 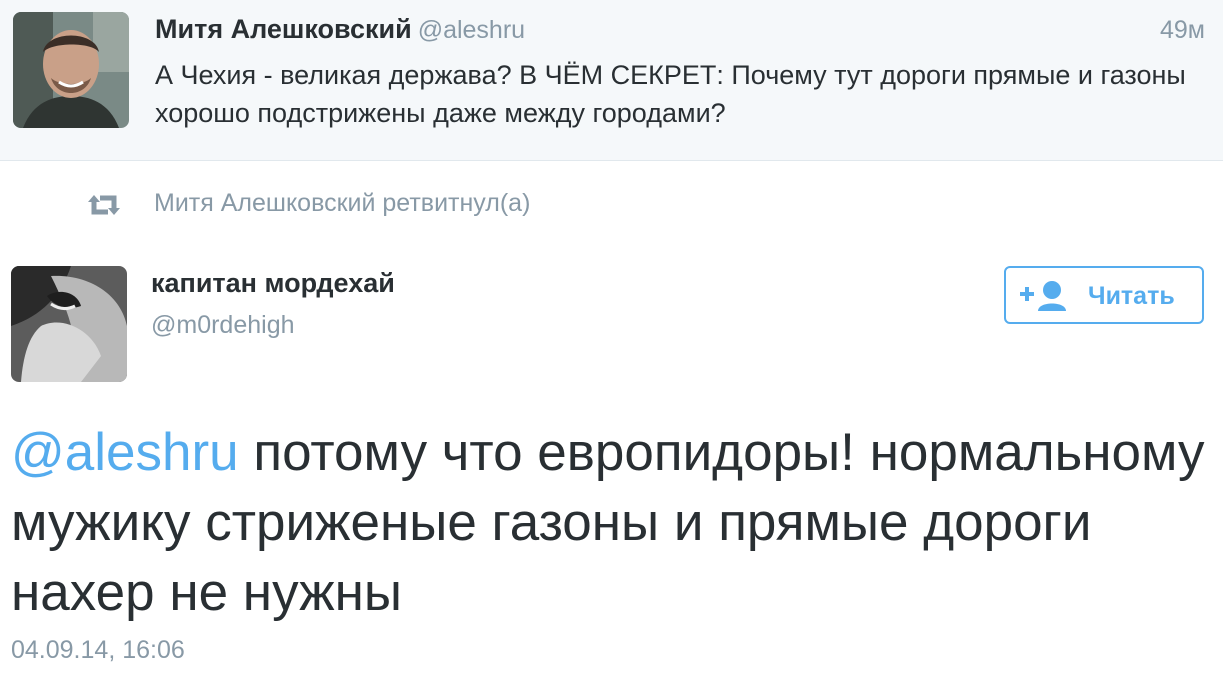 I want to click on tweet-timestamp: 04.09.14, 16:06, so click(x=98, y=650).